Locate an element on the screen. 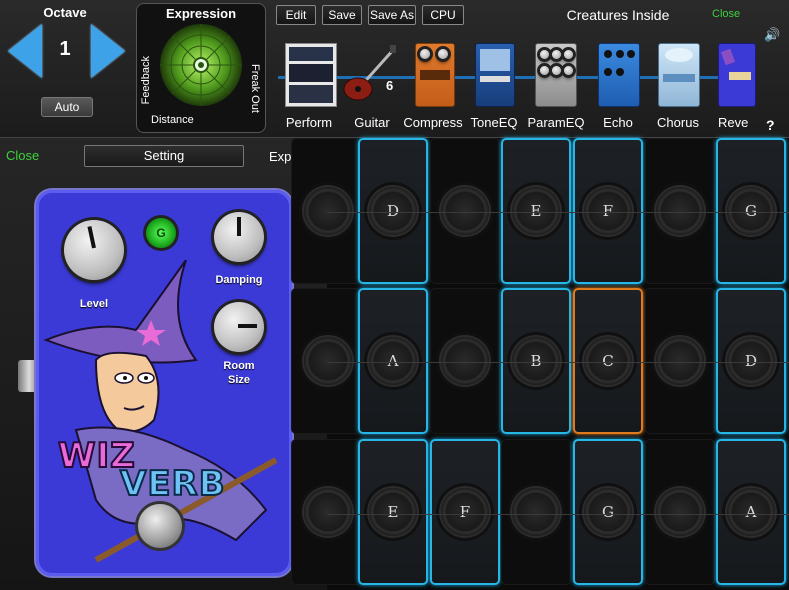 This screenshot has height=590, width=789. pad-note: C is located at coordinates (608, 361).